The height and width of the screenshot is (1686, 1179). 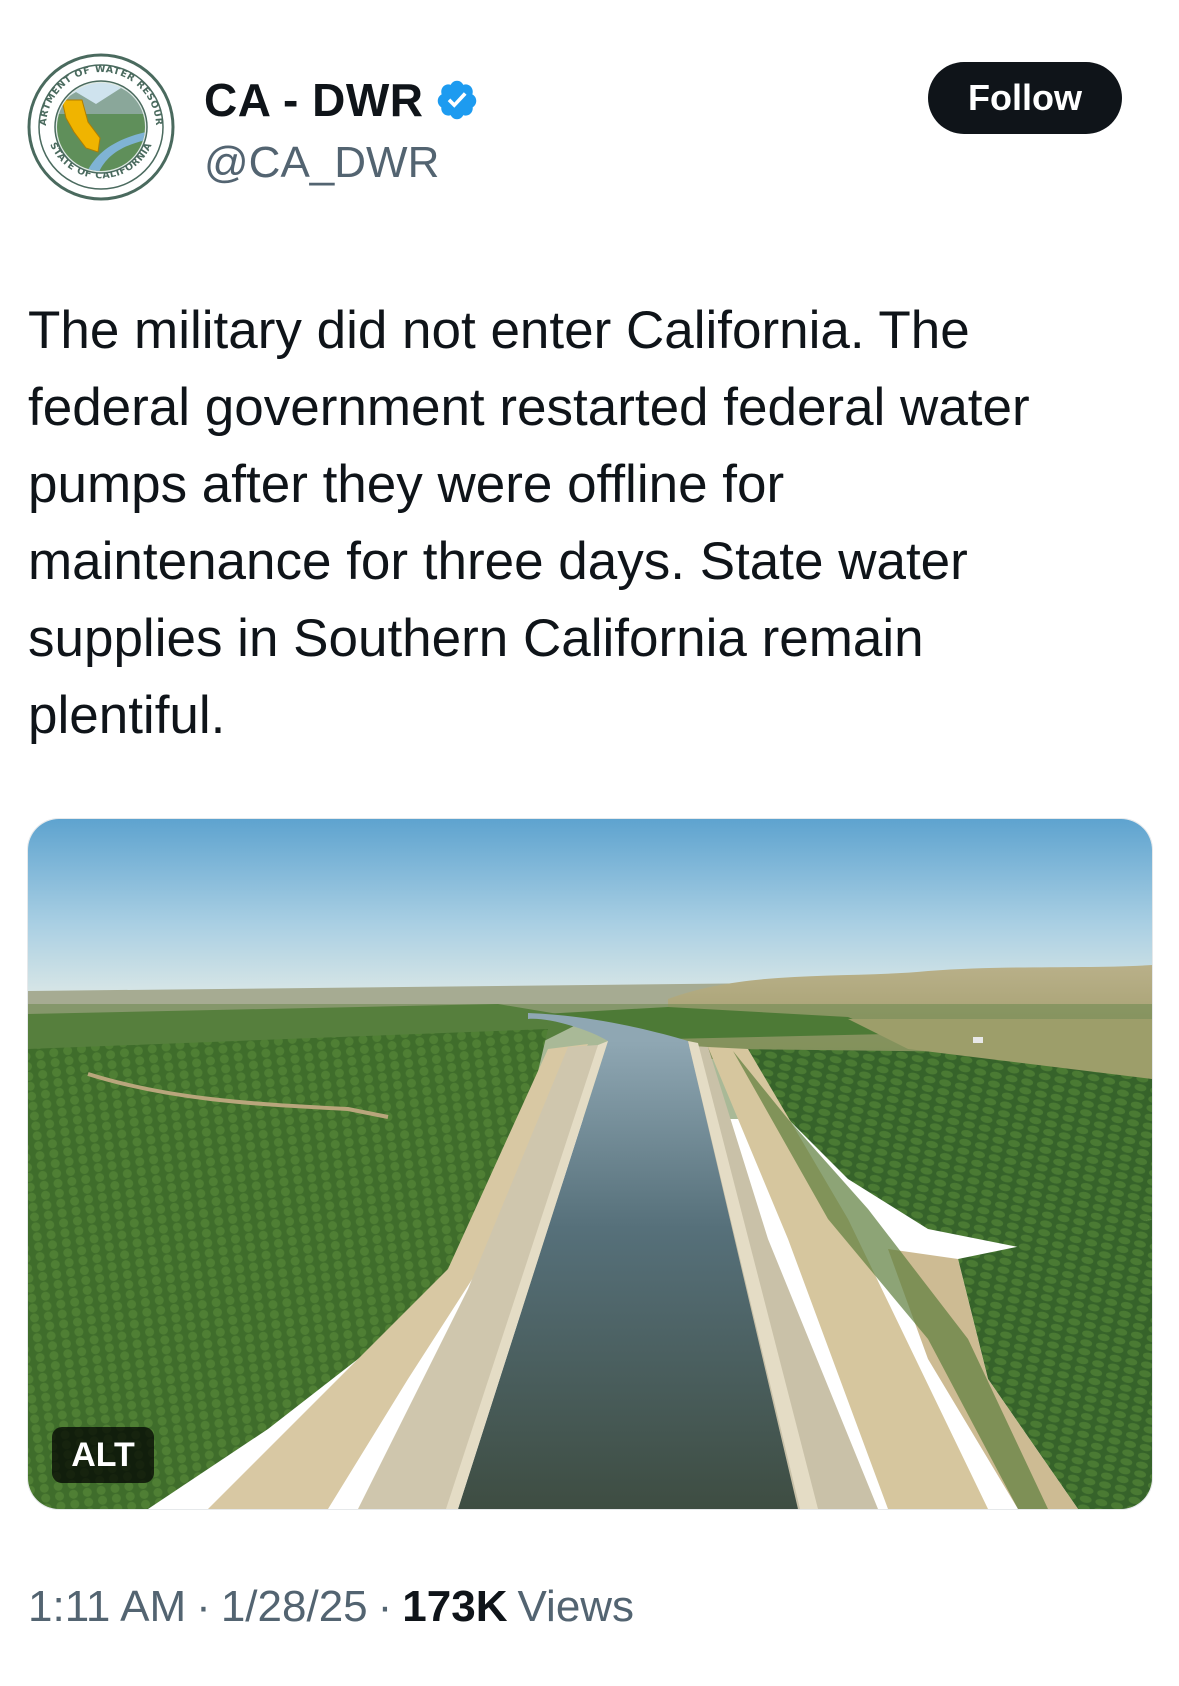 I want to click on views-count: 173K, so click(x=454, y=1607).